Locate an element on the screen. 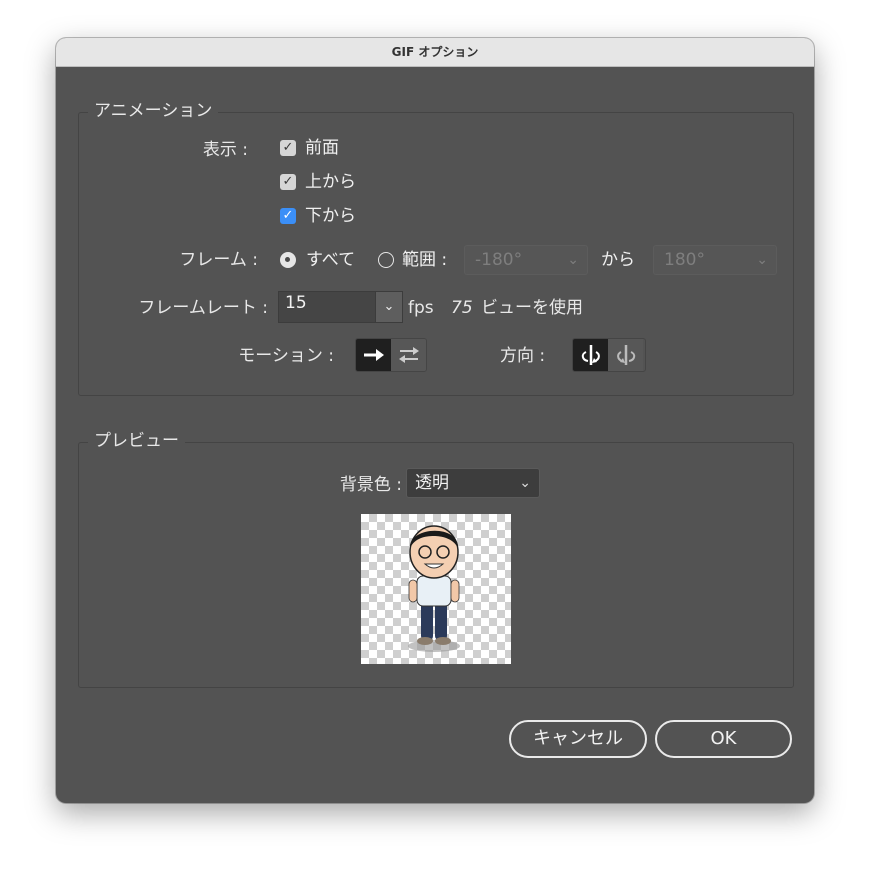  rotate-cw-icon is located at coordinates (590, 355).